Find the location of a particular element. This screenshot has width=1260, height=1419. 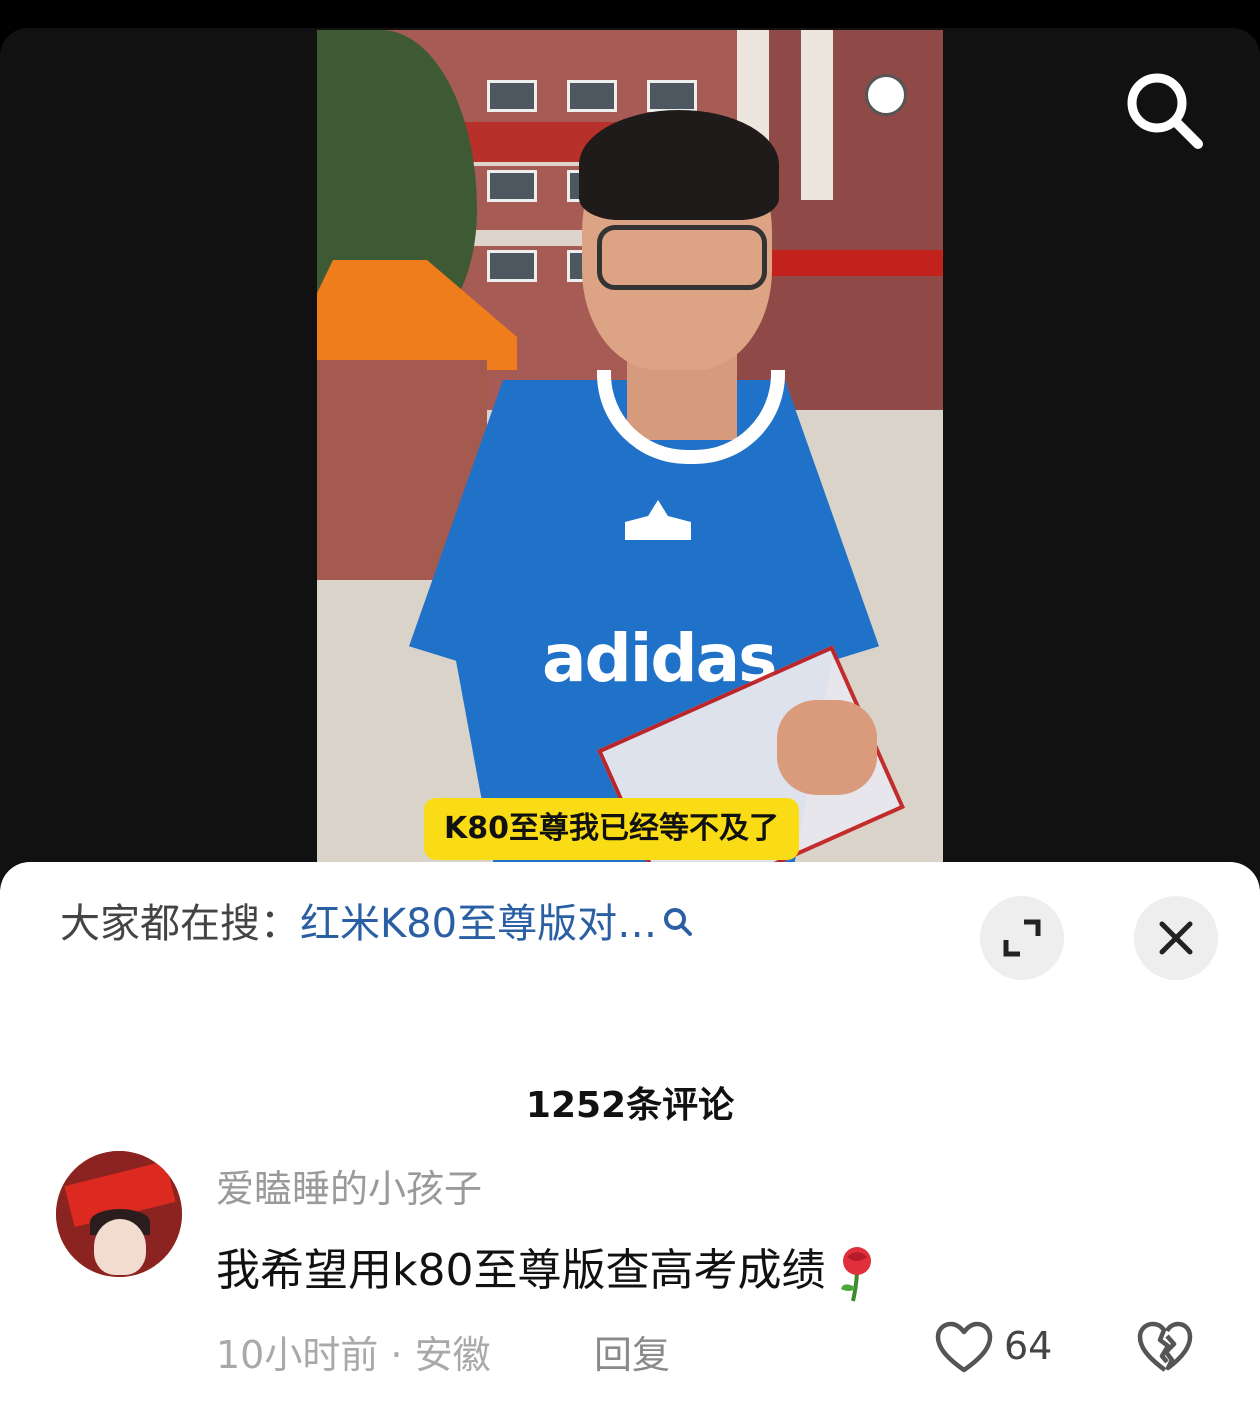

close-icon is located at coordinates (1176, 938).